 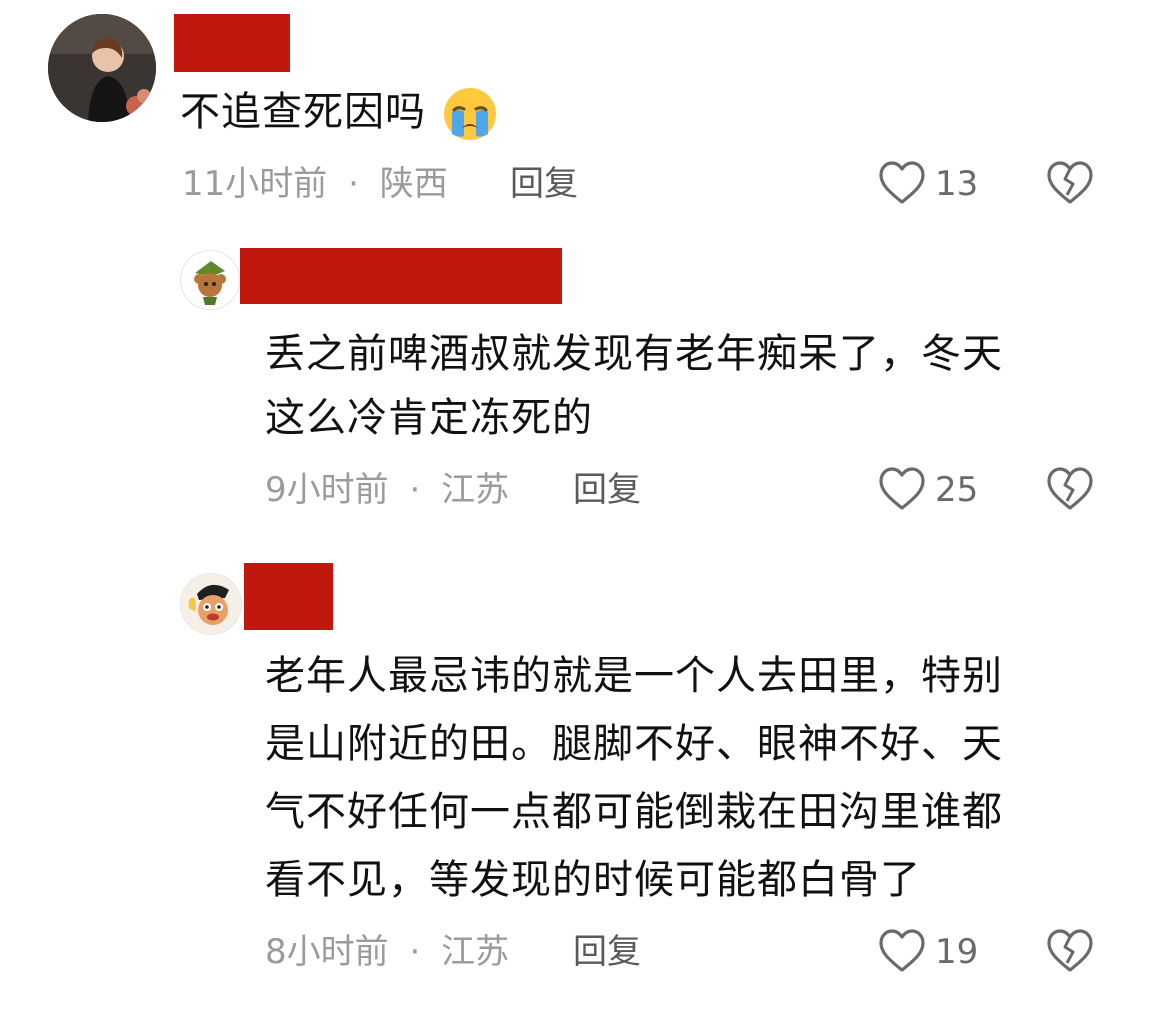 I want to click on comment-meta: 11小时前 · 陕西, so click(x=315, y=184).